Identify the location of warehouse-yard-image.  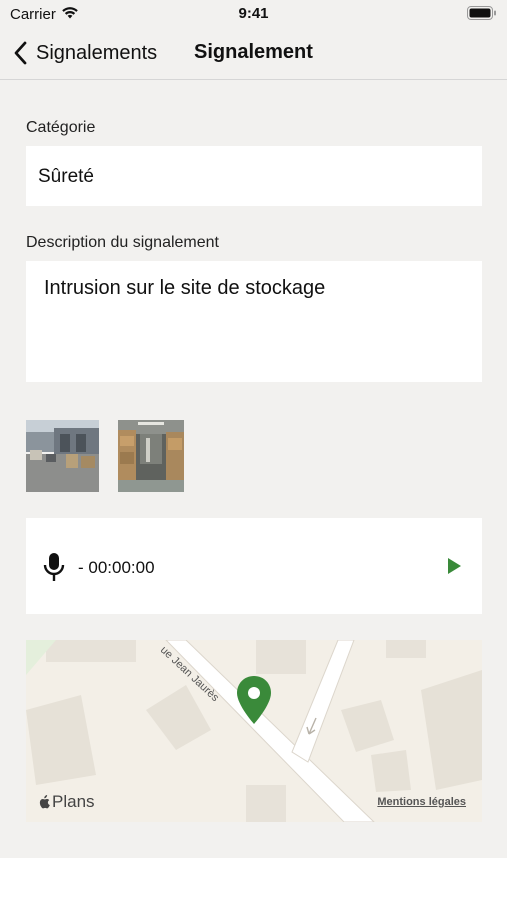
(62, 456).